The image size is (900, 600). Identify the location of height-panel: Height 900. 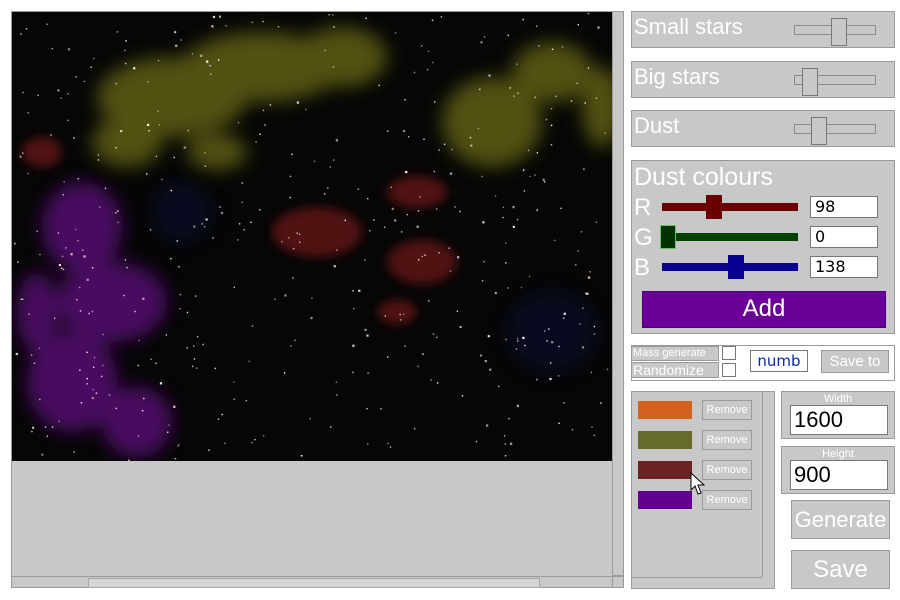
(838, 470).